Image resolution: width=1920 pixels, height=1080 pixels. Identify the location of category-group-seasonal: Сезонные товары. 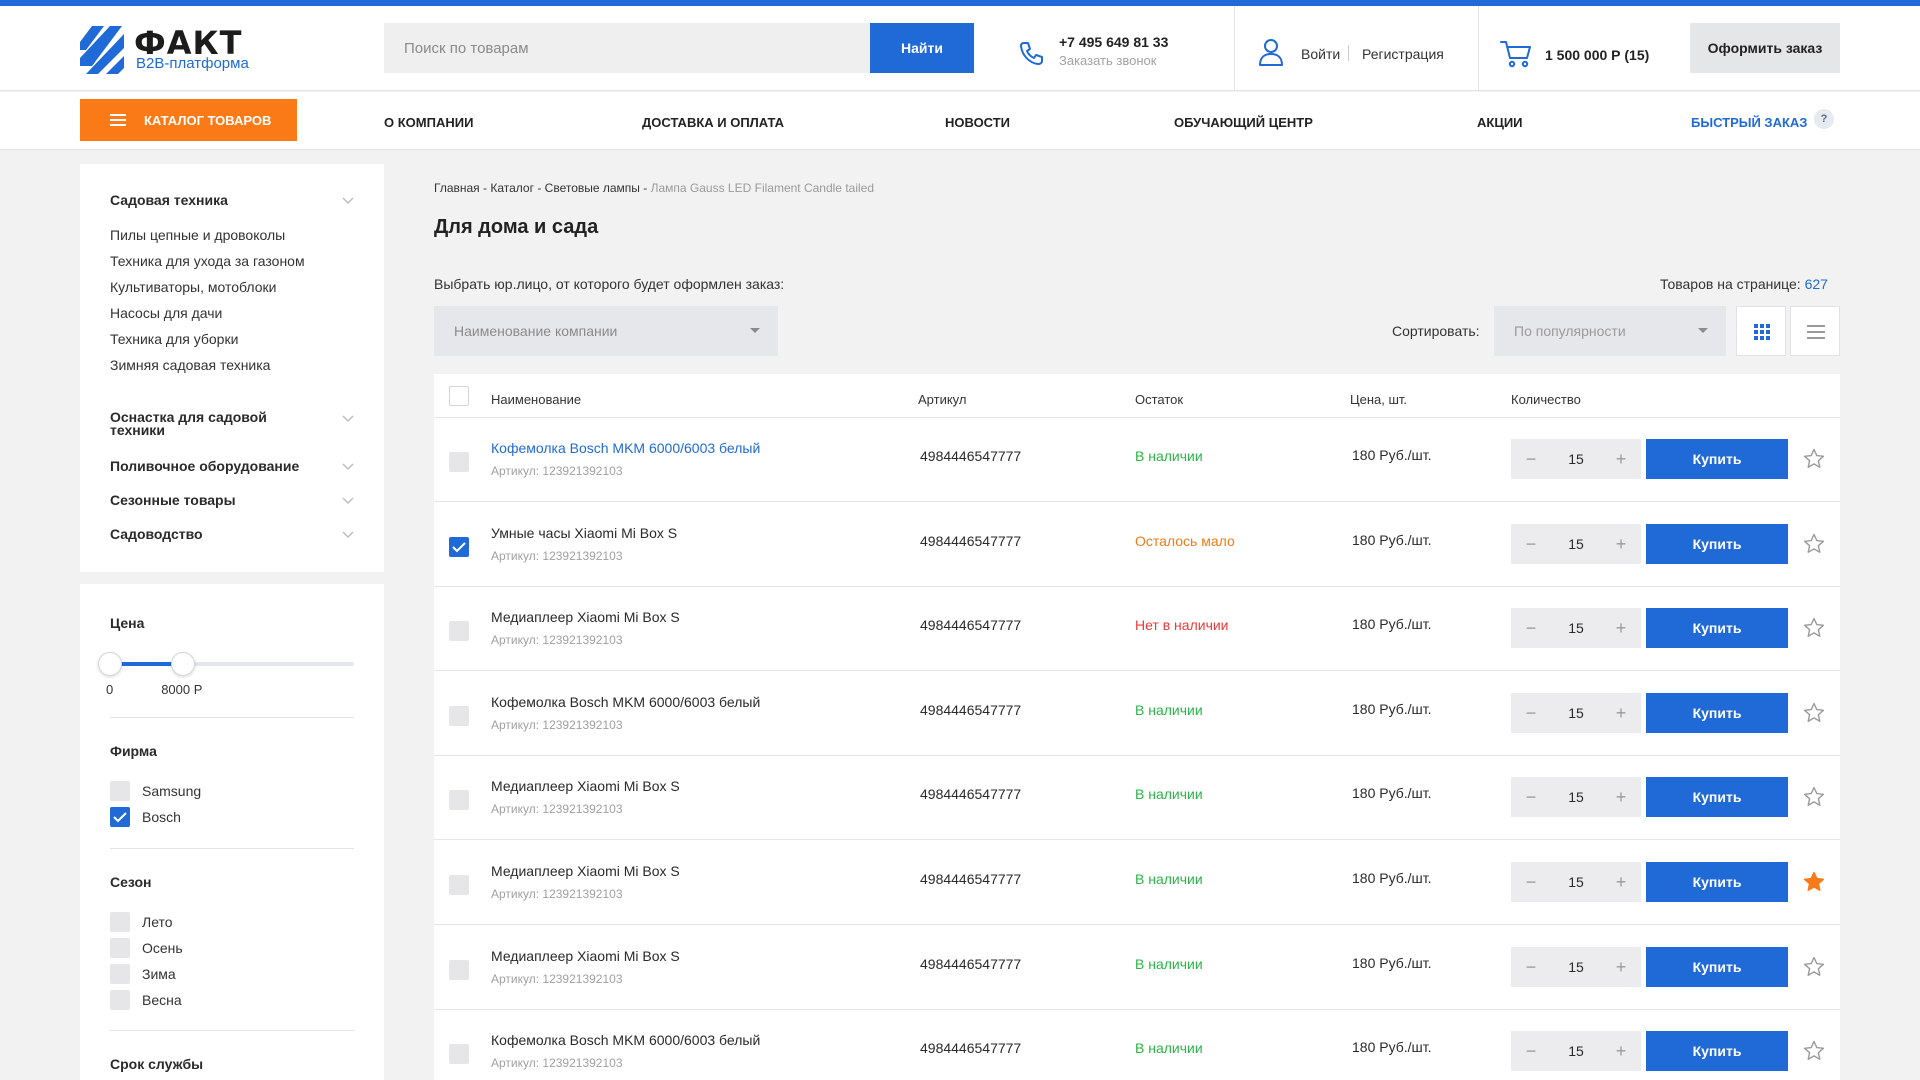
(173, 500).